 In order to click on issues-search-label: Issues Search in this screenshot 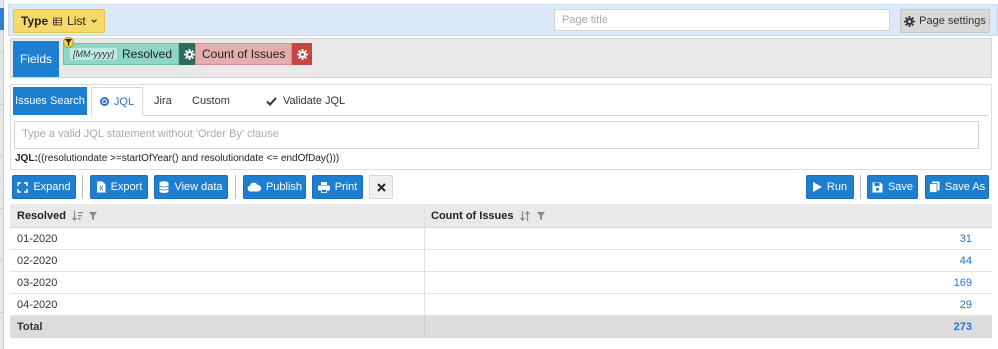, I will do `click(50, 101)`.